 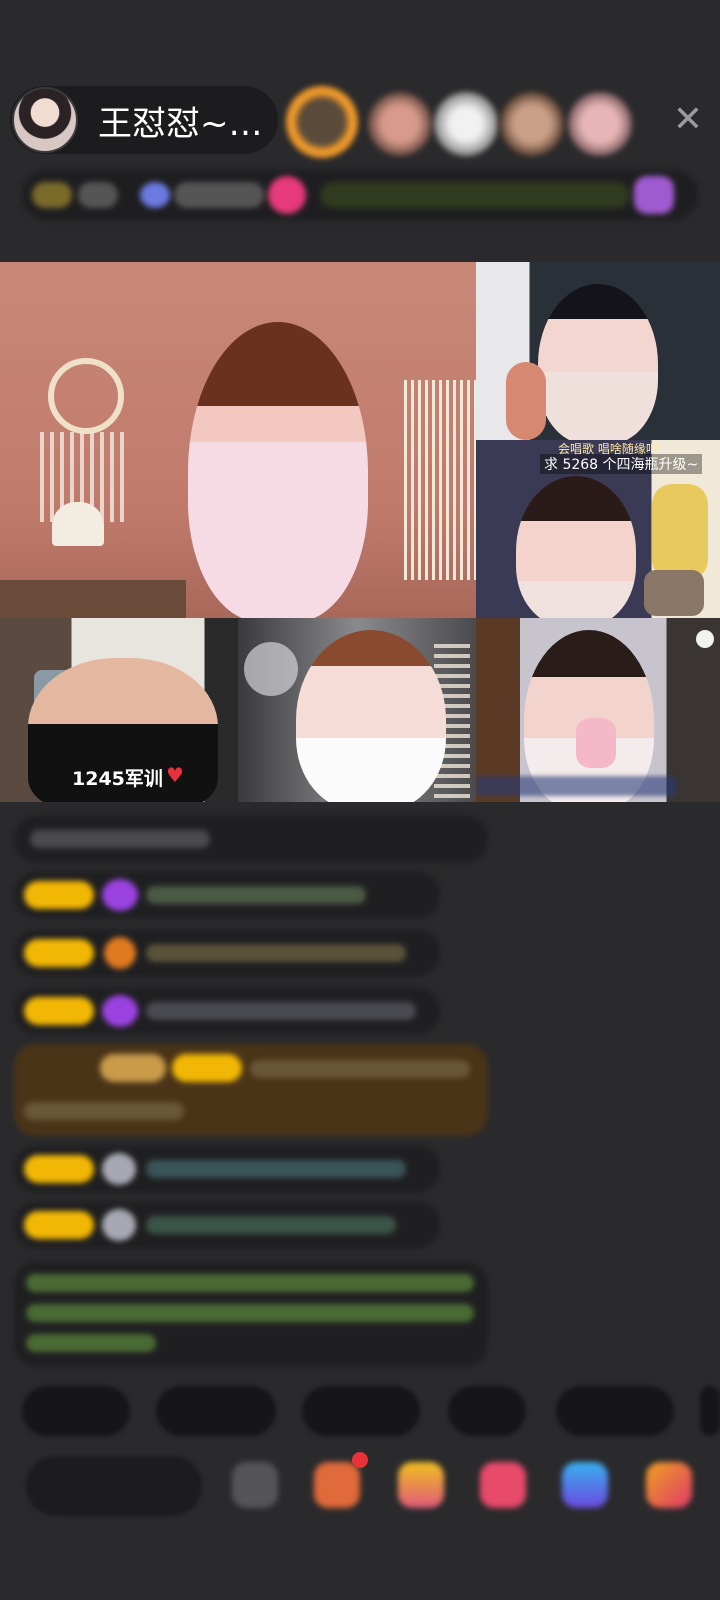 I want to click on guest-video-tile-2: 会唱歌 唱啥随缘吧 求 5268 个四海瓶升级~, so click(x=598, y=529).